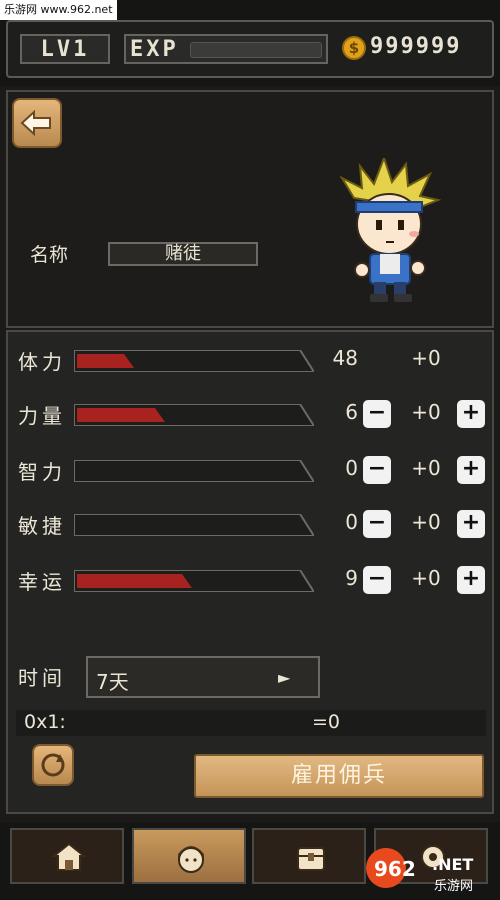  I want to click on refresh-button, so click(53, 765).